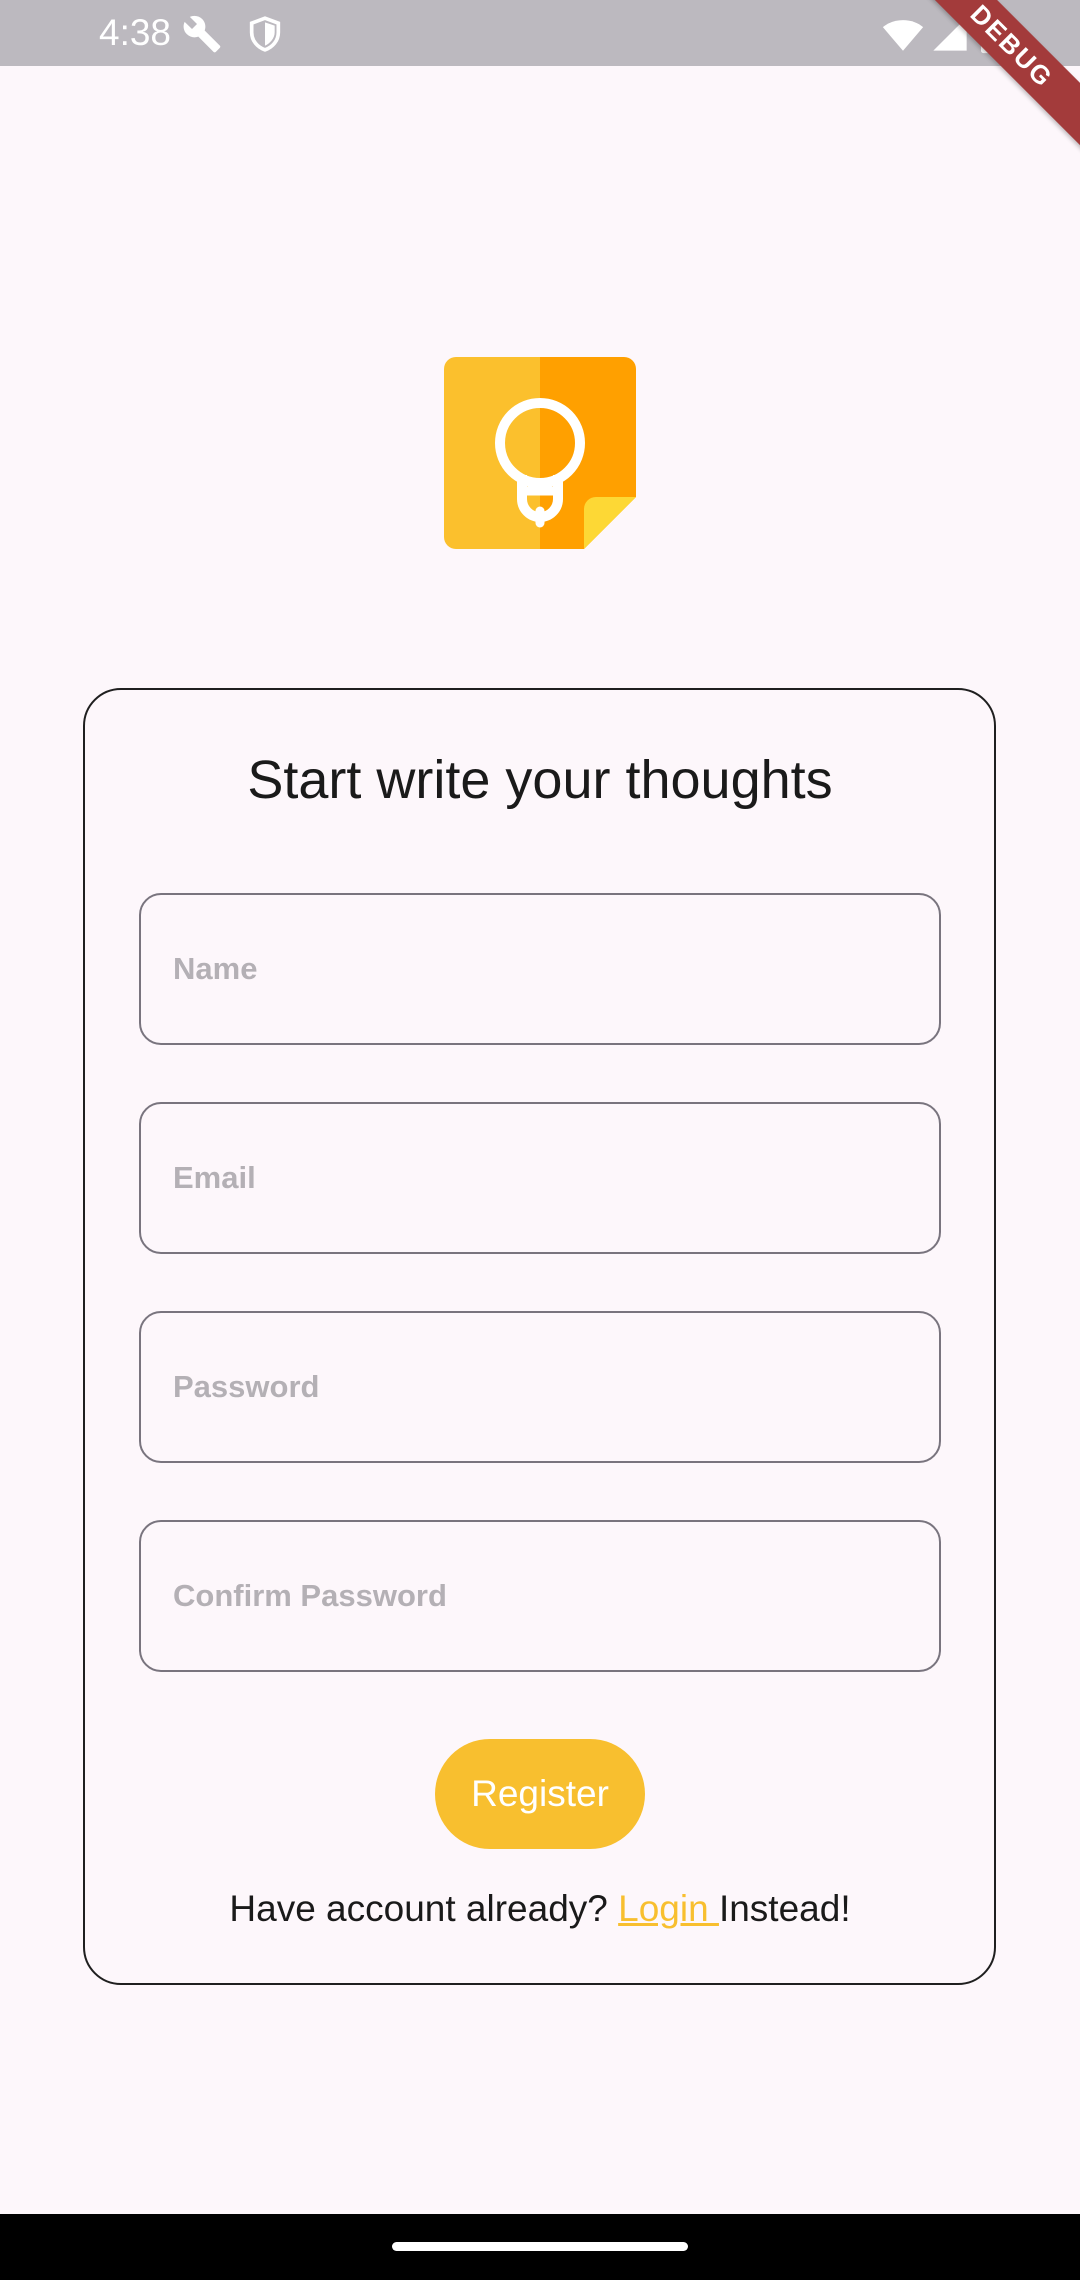  What do you see at coordinates (540, 453) in the screenshot?
I see `lightbulb-note-icon` at bounding box center [540, 453].